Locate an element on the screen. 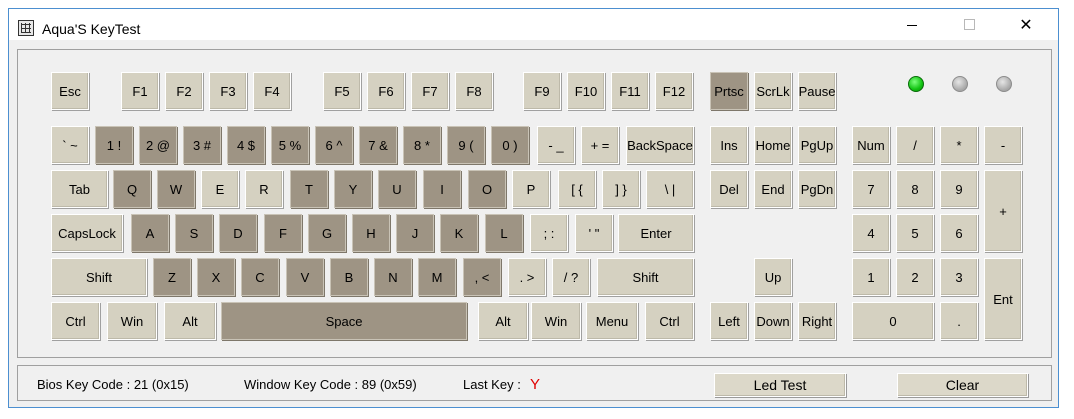 Image resolution: width=1074 pixels, height=419 pixels. key-f8: F8 is located at coordinates (474, 91).